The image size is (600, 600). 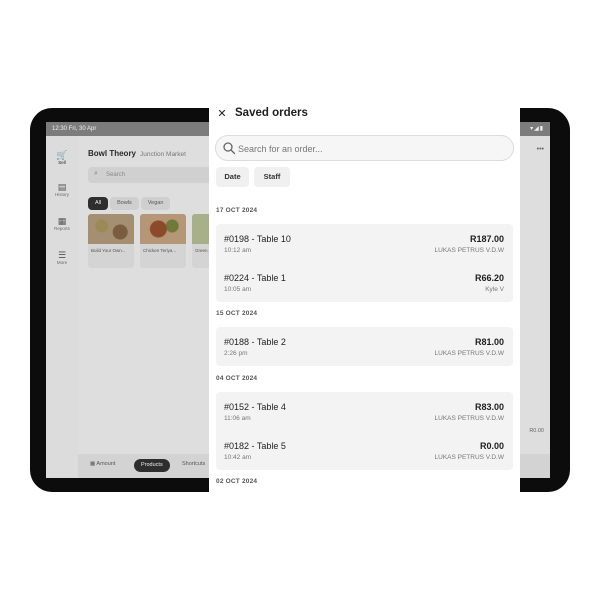 I want to click on order-id: #0188 - Table 2, so click(x=255, y=342).